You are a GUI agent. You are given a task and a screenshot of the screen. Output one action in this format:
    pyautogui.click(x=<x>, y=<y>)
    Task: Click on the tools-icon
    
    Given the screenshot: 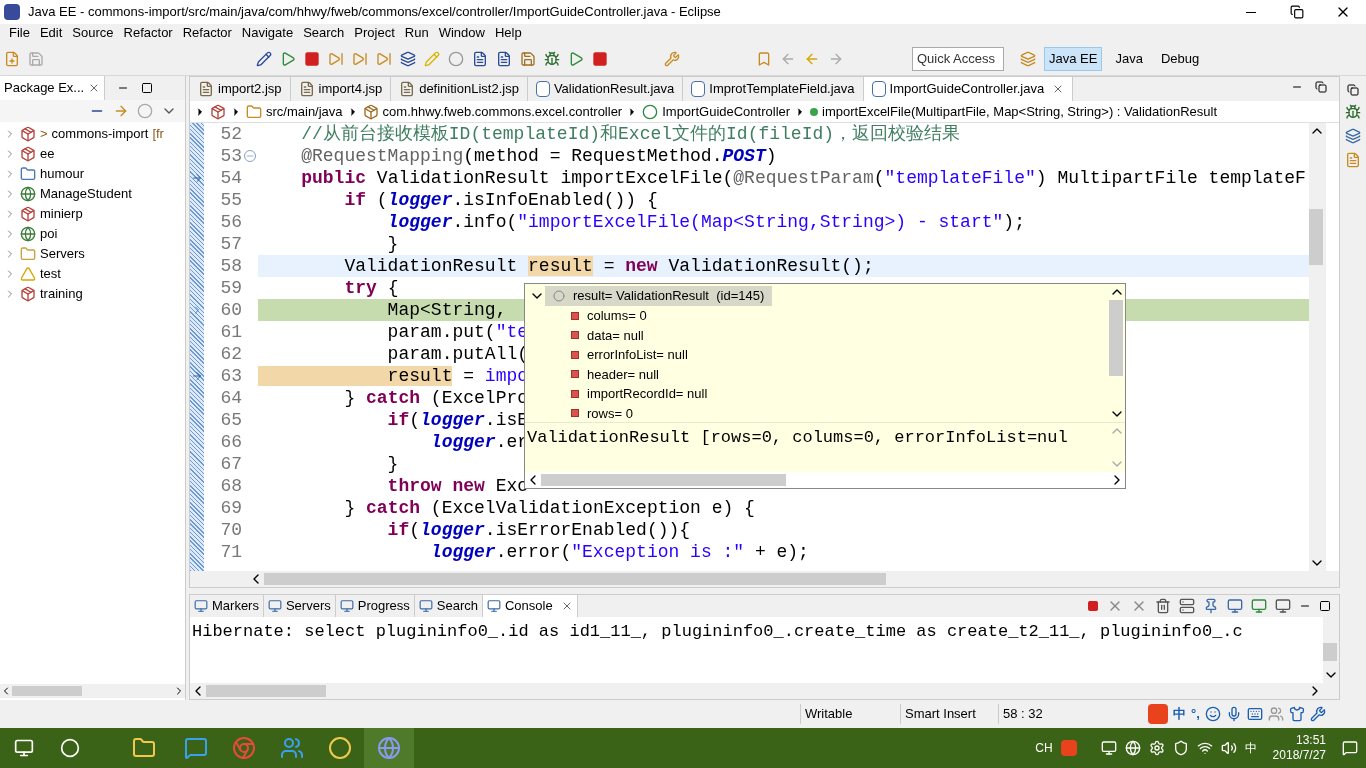 What is the action you would take?
    pyautogui.click(x=672, y=58)
    